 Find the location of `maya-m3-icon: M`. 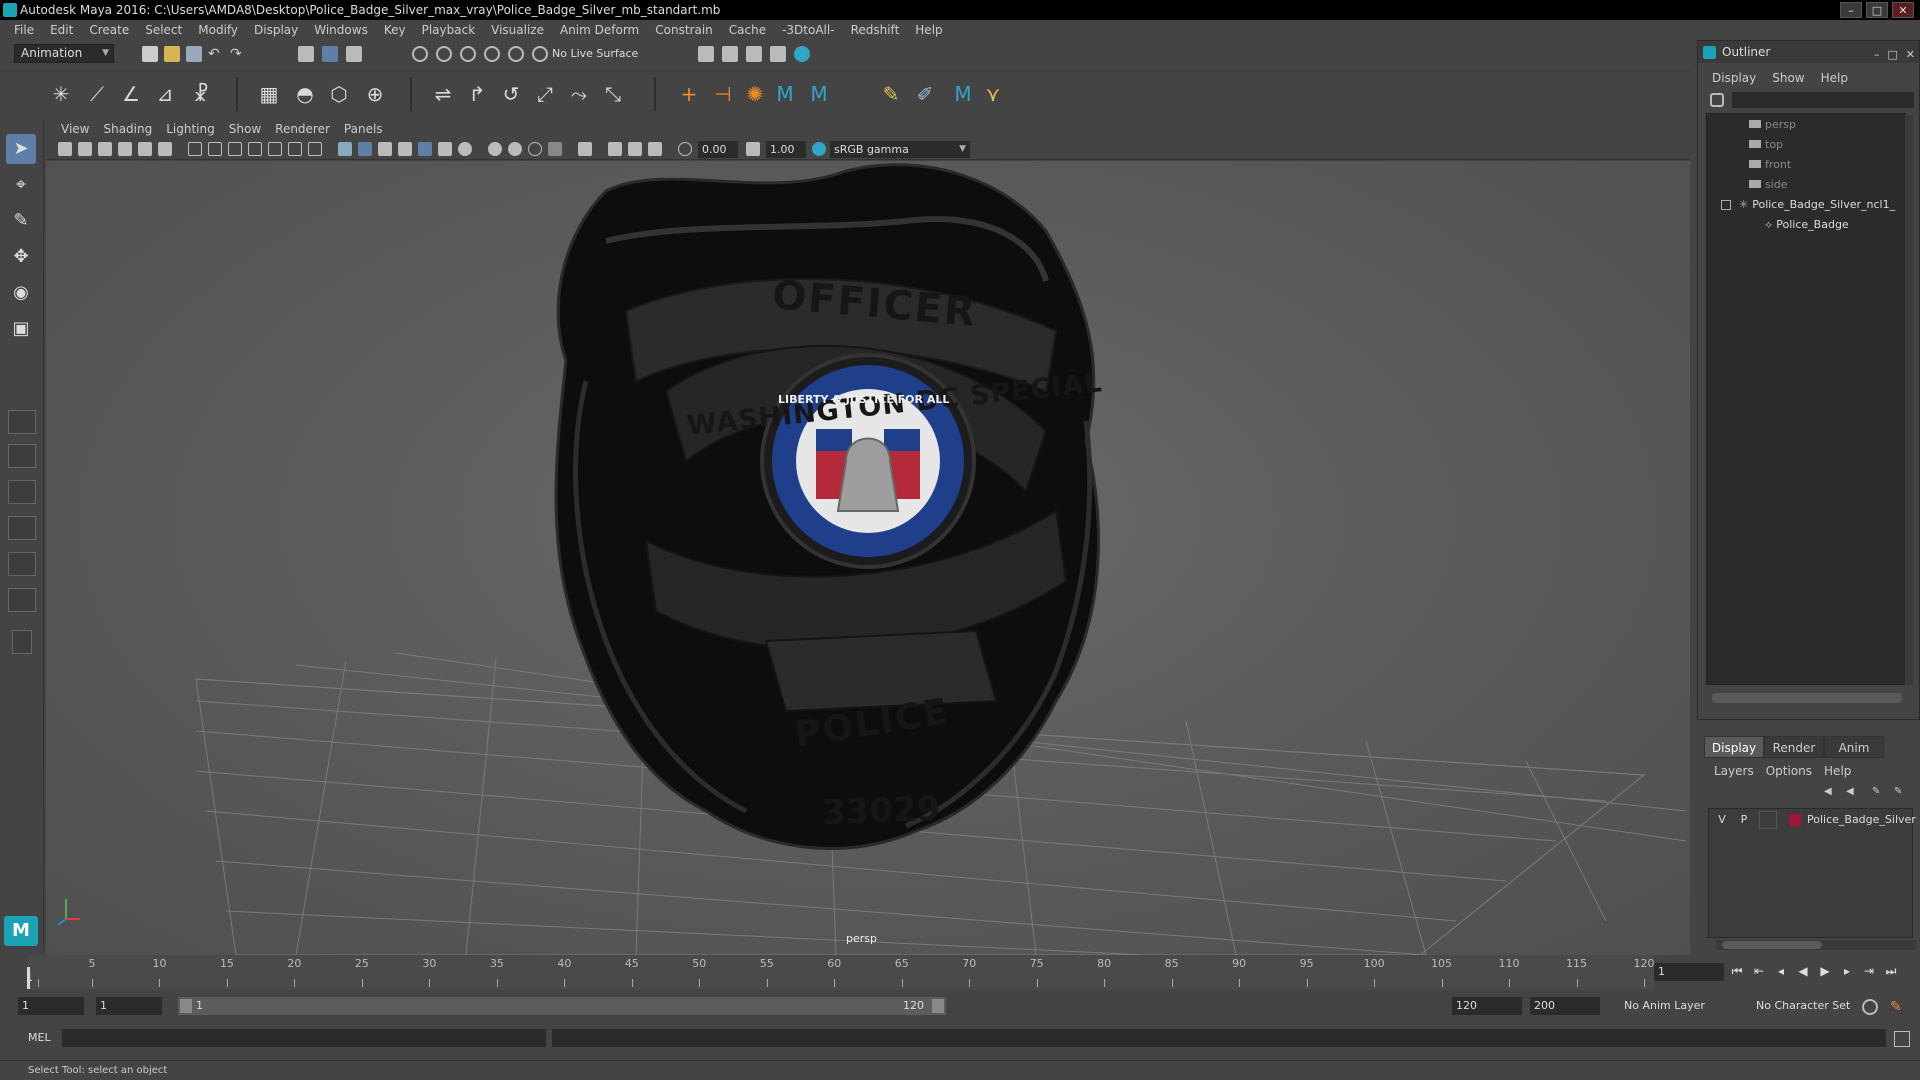

maya-m3-icon: M is located at coordinates (963, 94).